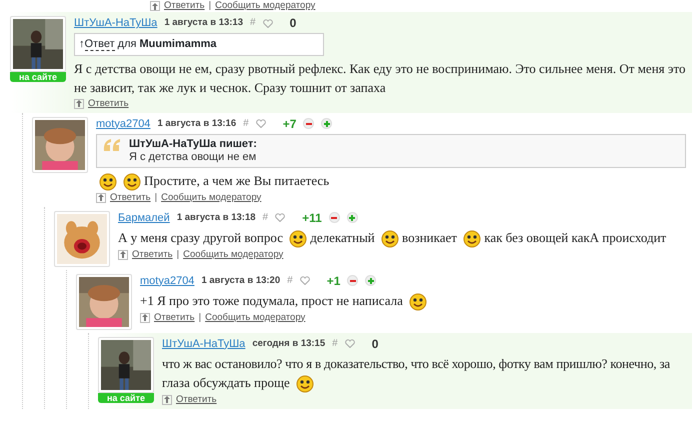  What do you see at coordinates (193, 144) in the screenshot?
I see `quote-author: ШтУшА-НаТуШа пишет:` at bounding box center [193, 144].